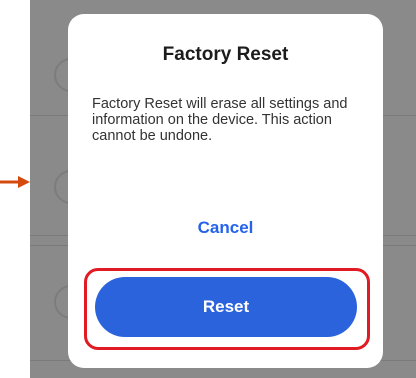 The width and height of the screenshot is (416, 378). What do you see at coordinates (225, 228) in the screenshot?
I see `cancel-button: Cancel` at bounding box center [225, 228].